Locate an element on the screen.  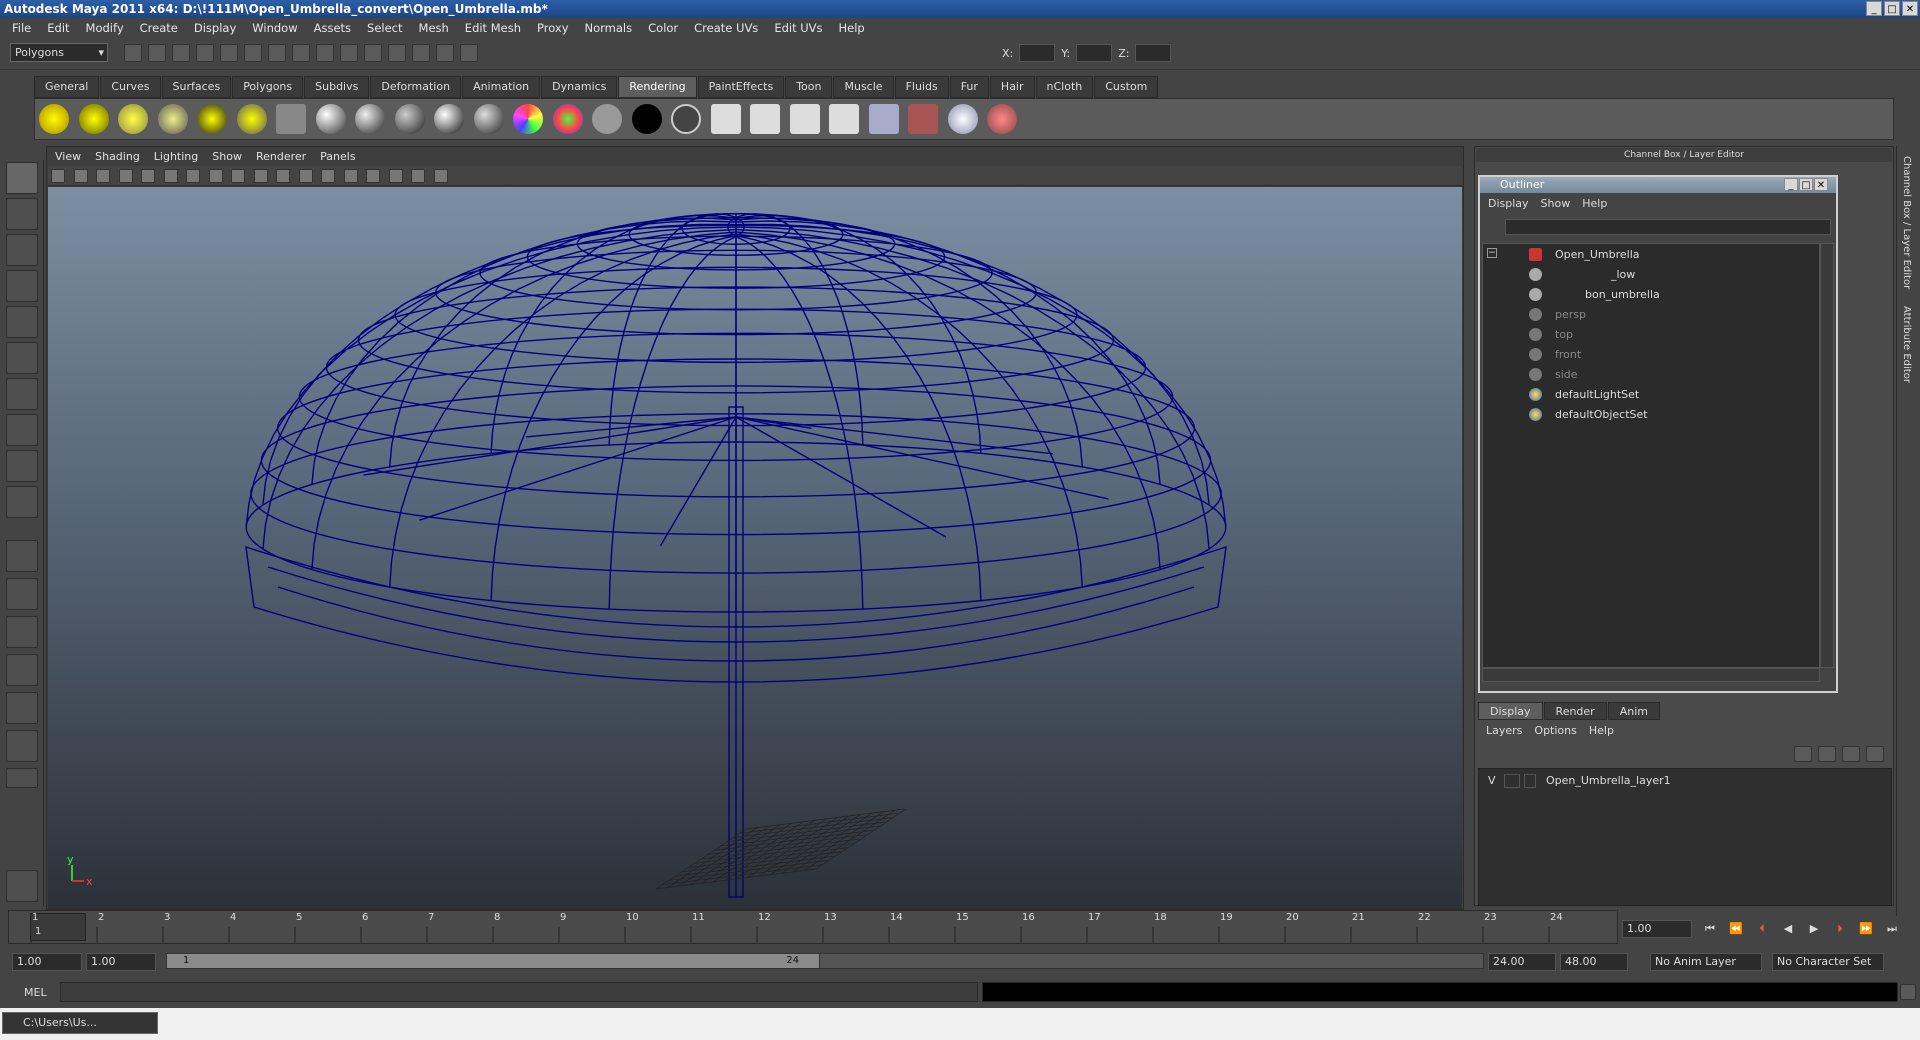
outliner-menu-help: Help is located at coordinates (1594, 205).